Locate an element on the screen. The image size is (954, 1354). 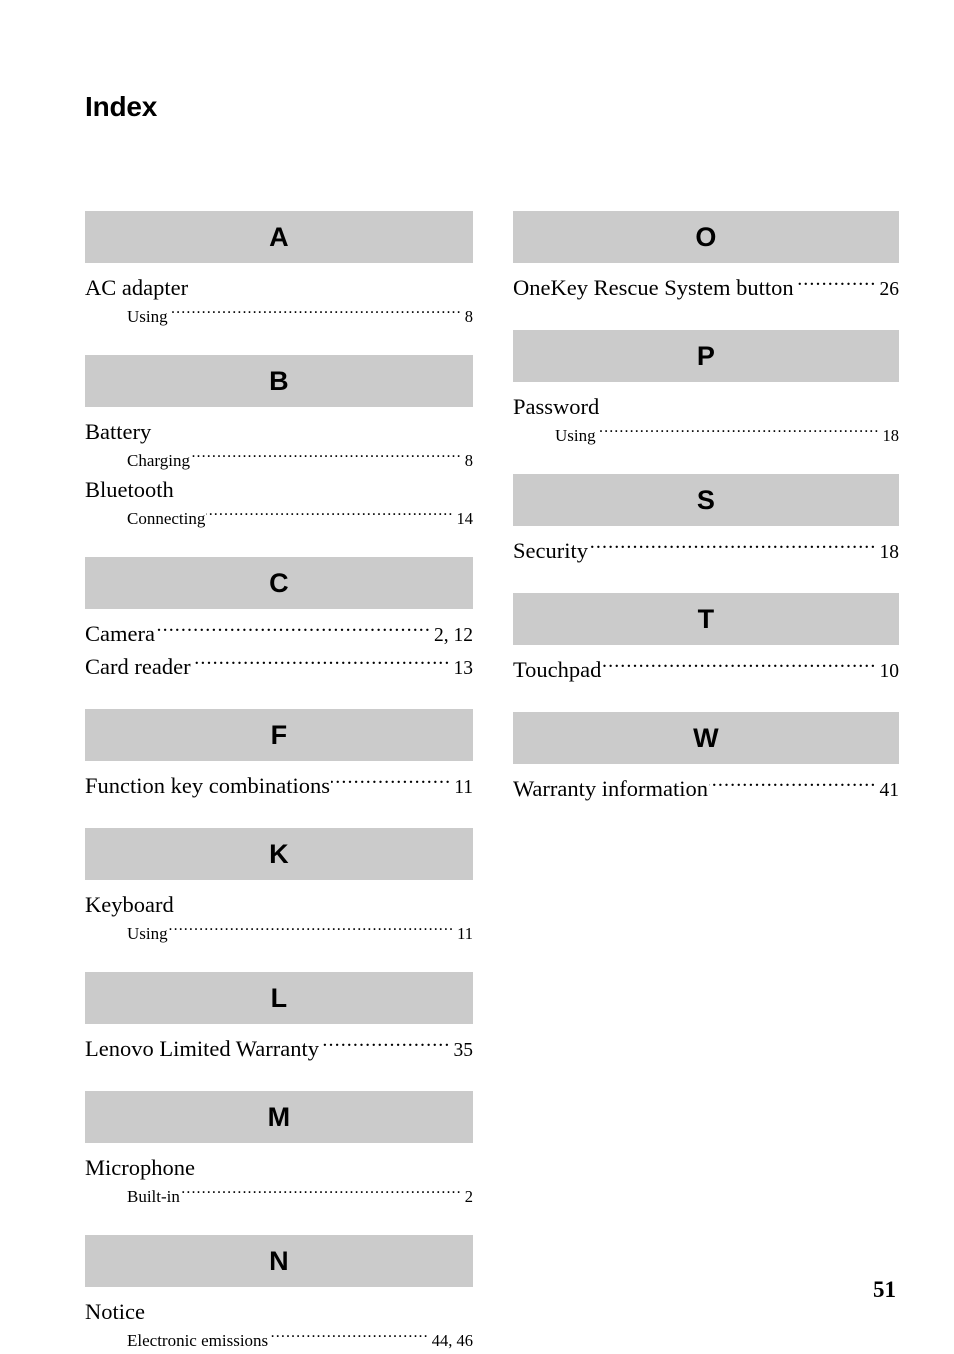
index-entry-term: Charging is located at coordinates (158, 460).